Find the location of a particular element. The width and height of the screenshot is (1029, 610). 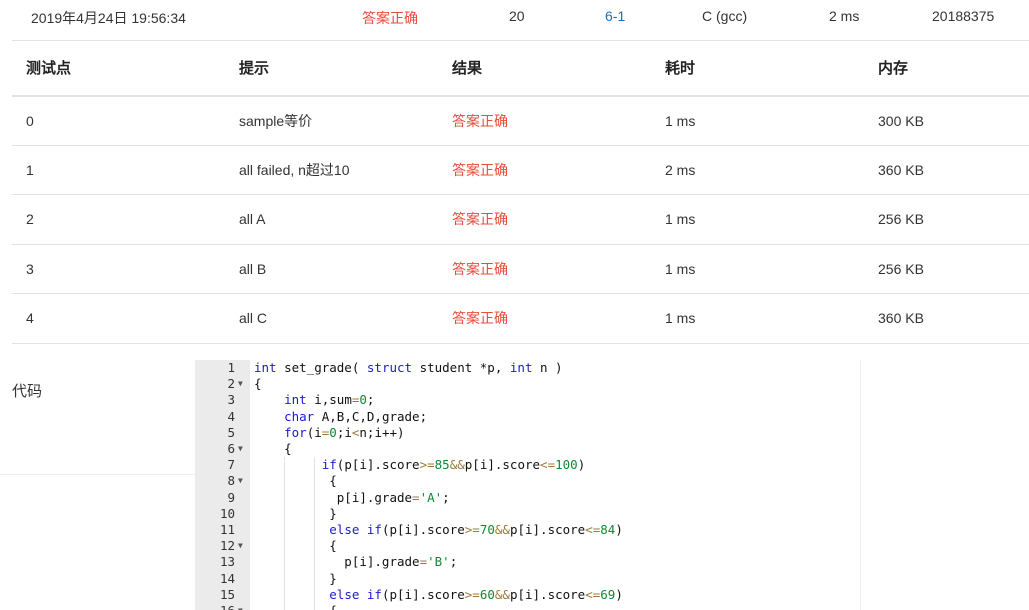

line-number: 14 is located at coordinates (227, 578).